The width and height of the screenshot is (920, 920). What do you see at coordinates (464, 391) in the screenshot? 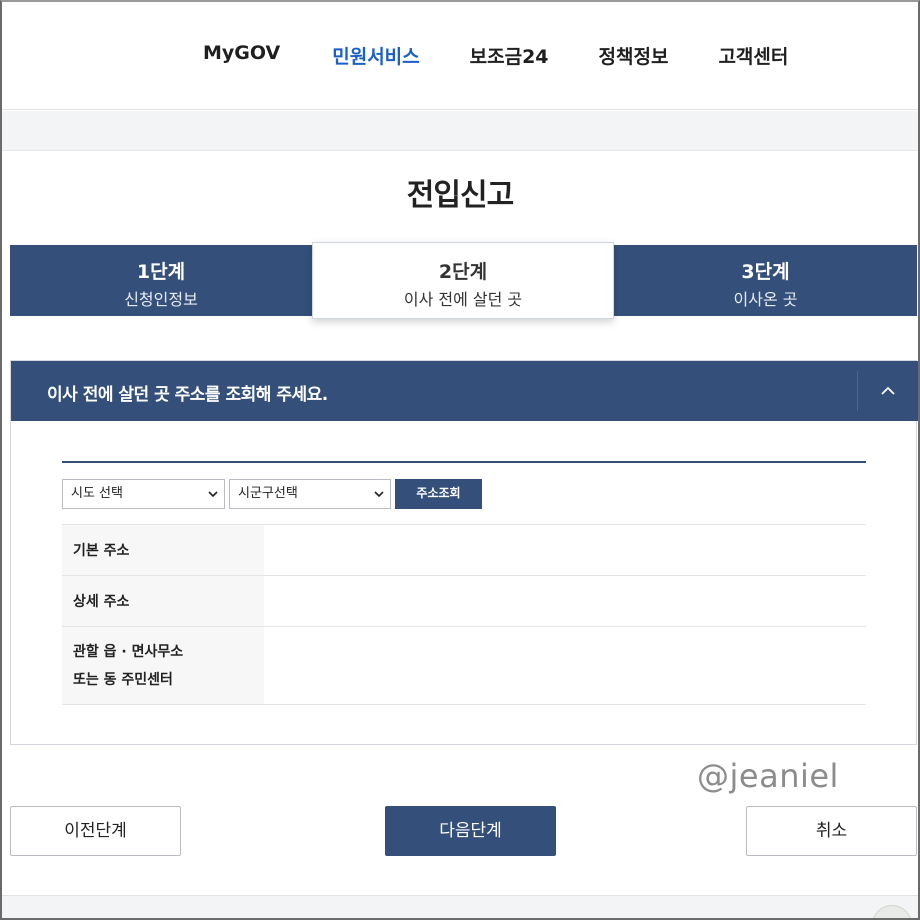
I see `panel-header: 이사 전에 살던 곳 주소를 조회해 주세요.` at bounding box center [464, 391].